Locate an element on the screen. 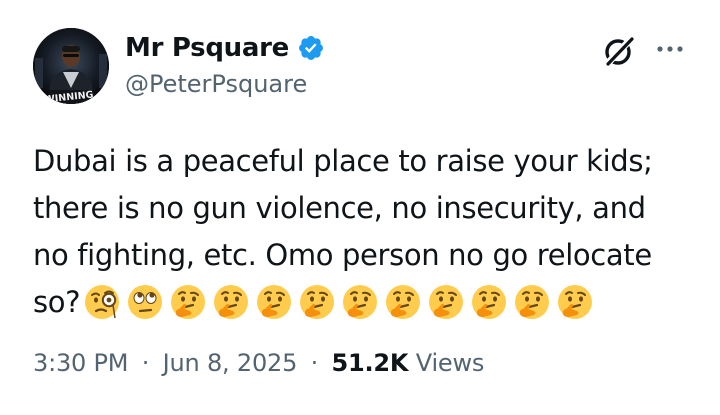 This screenshot has height=415, width=720. author-handle: @PeterPsquare is located at coordinates (216, 84).